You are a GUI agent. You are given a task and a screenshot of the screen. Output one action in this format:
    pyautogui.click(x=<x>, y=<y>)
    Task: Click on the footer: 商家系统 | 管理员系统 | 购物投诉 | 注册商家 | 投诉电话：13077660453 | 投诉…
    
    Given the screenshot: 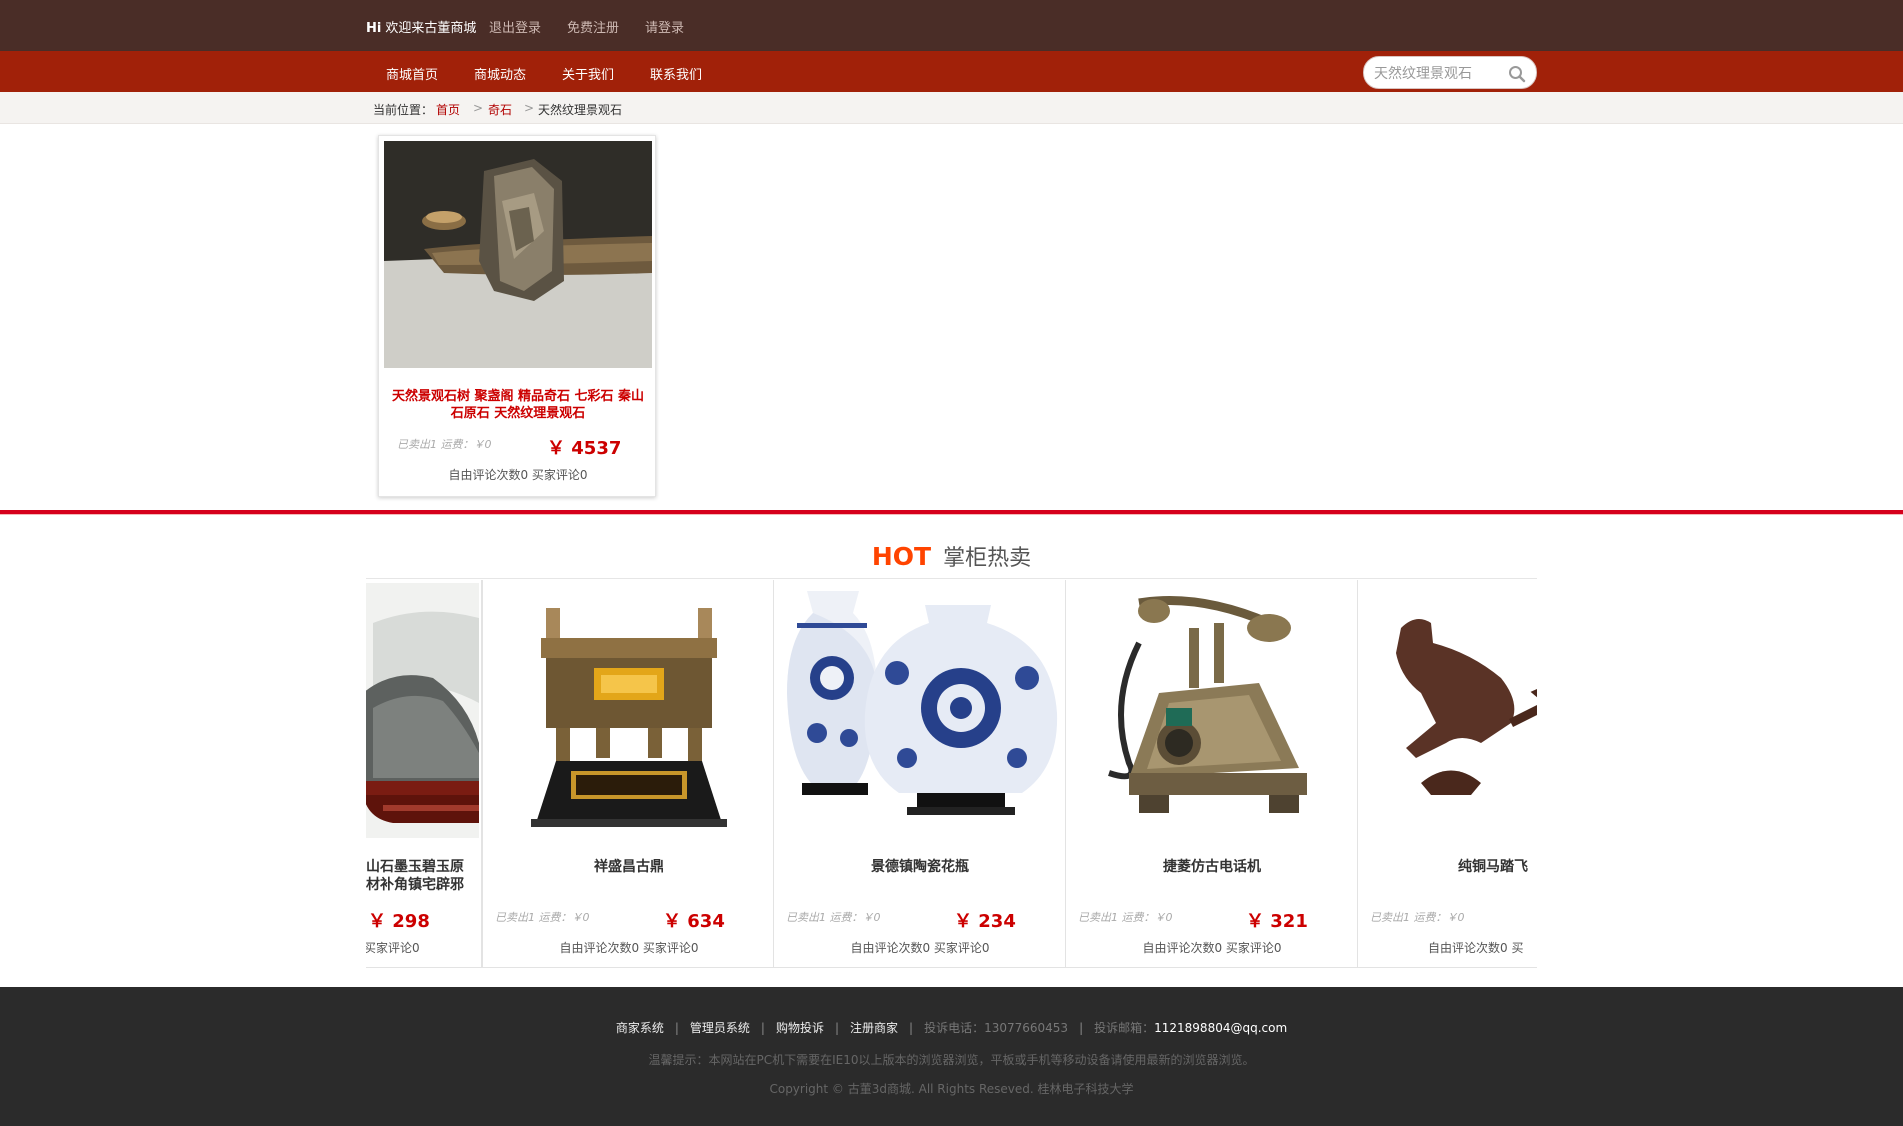 What is the action you would take?
    pyautogui.click(x=951, y=1056)
    